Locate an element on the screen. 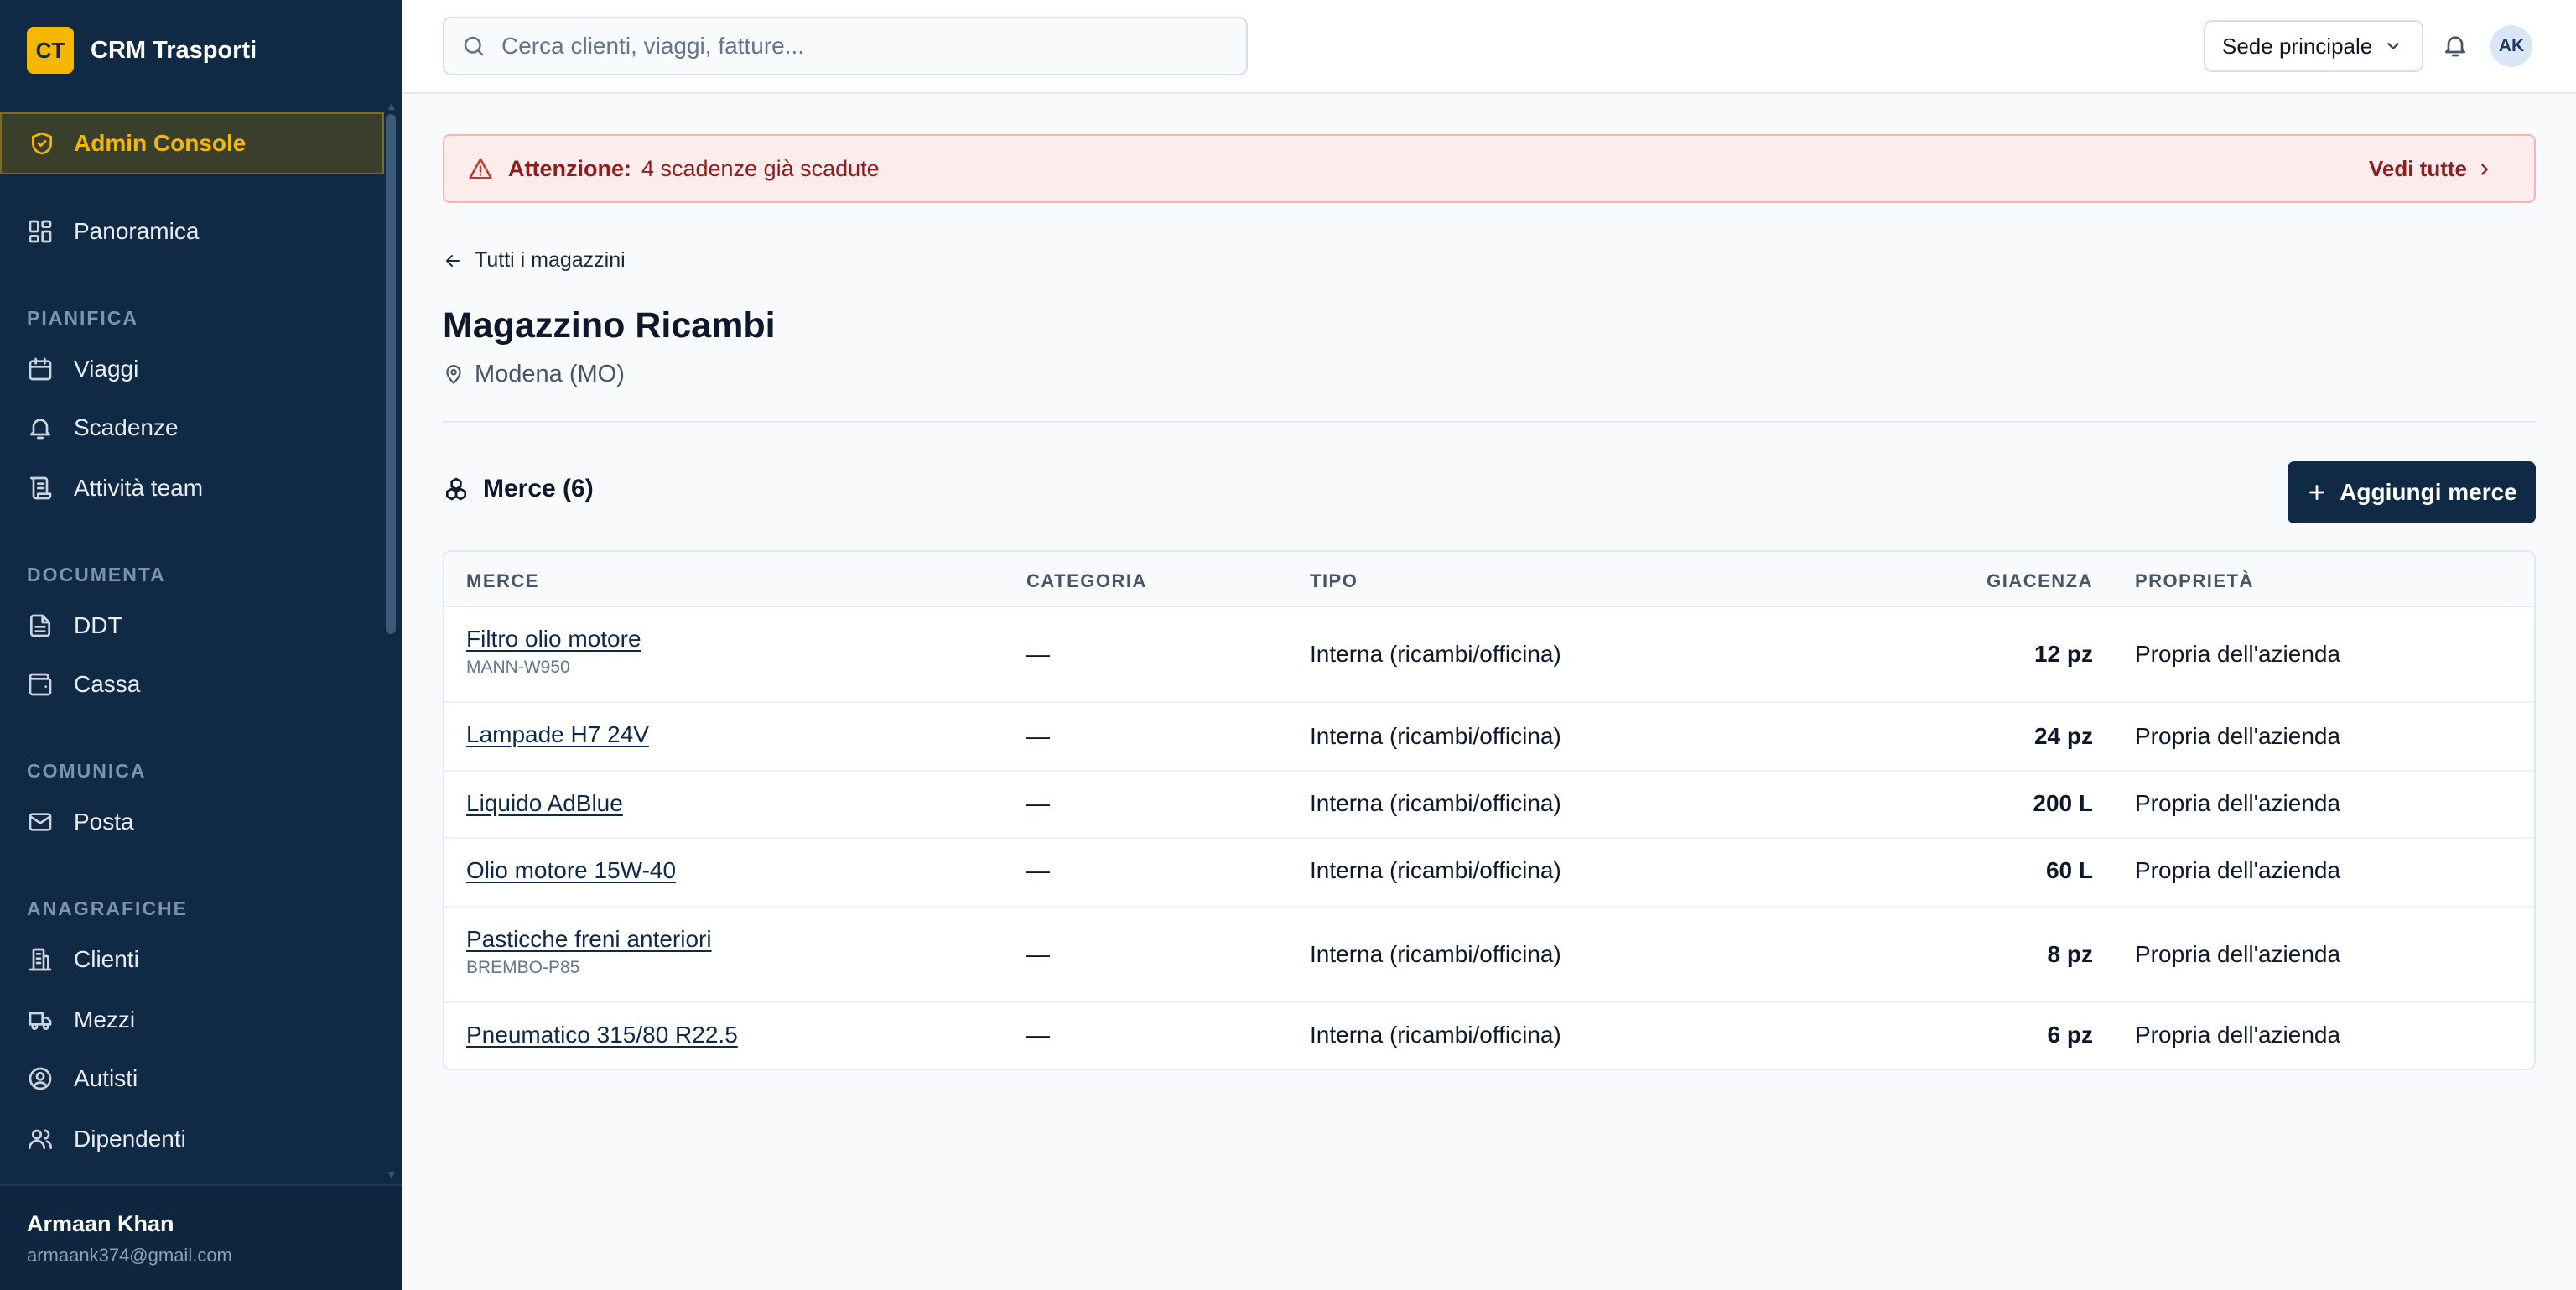 This screenshot has height=1290, width=2576. add-goods-button: Aggiungi merce is located at coordinates (2412, 492).